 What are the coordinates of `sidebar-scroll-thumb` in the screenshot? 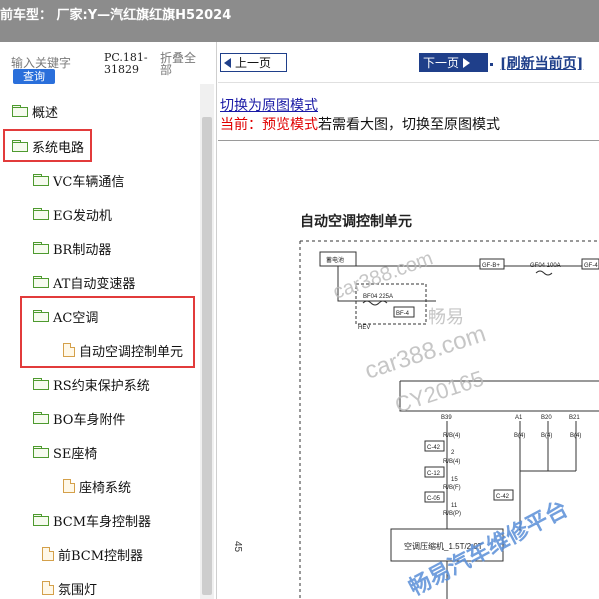 It's located at (207, 356).